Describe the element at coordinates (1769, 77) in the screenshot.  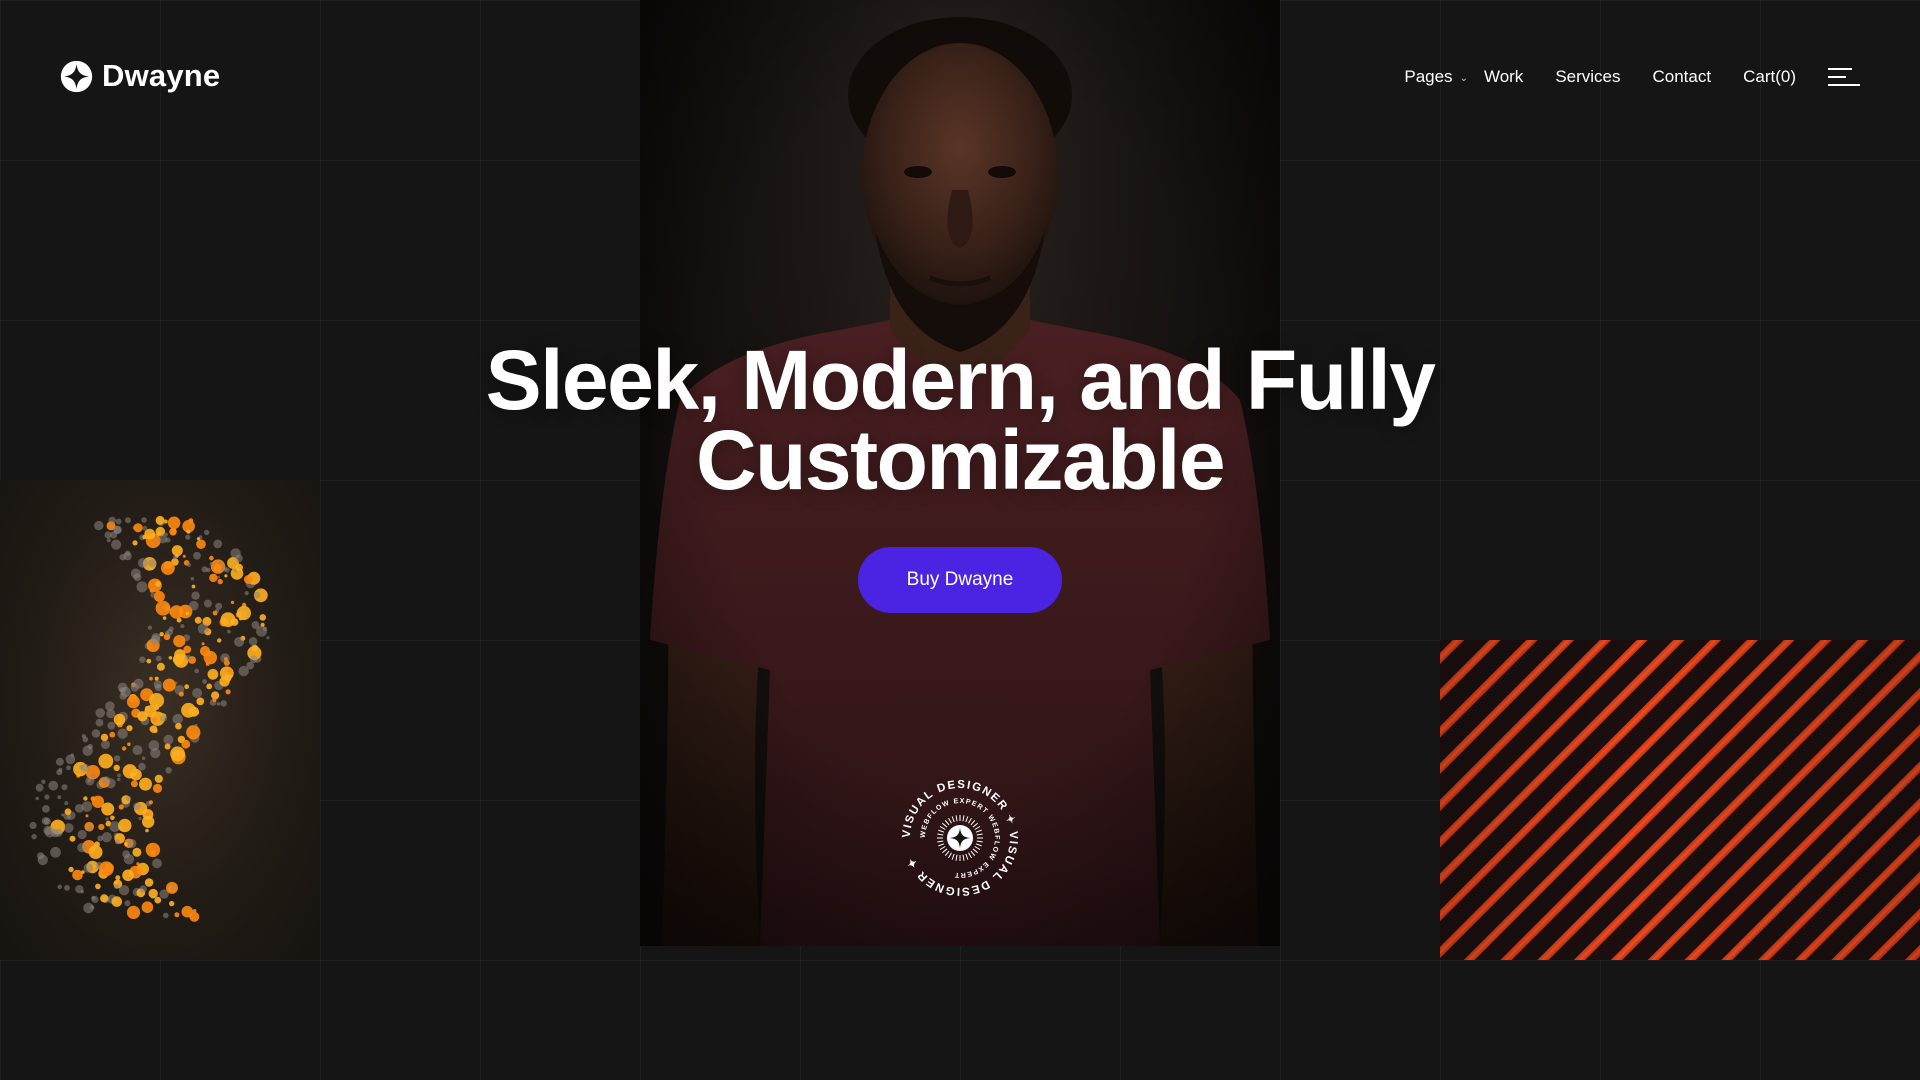
I see `nav-item-cart: Cart(0)` at that location.